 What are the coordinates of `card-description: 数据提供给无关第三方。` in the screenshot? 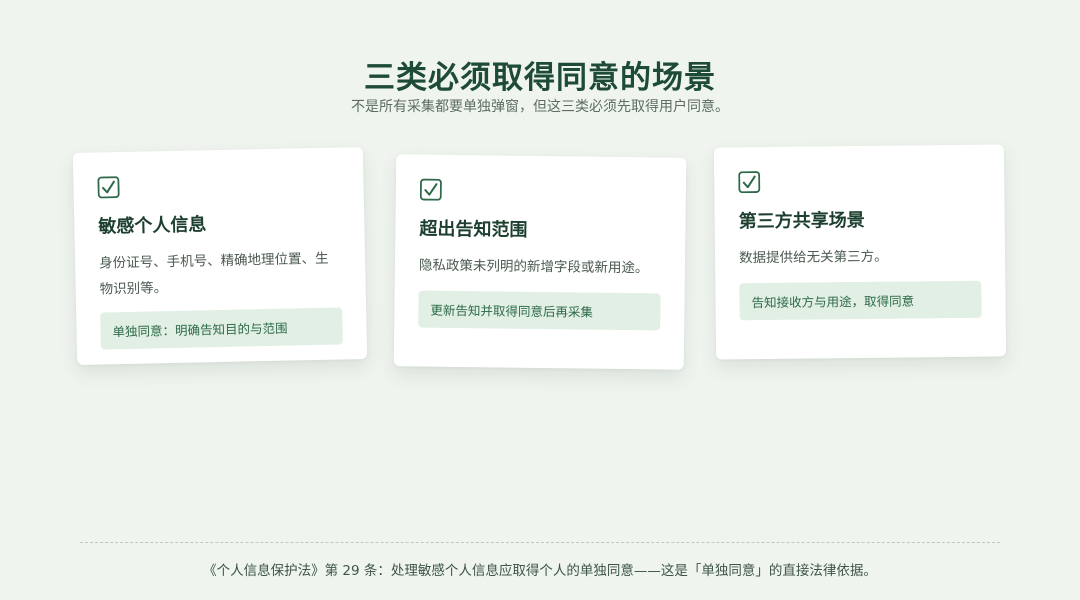 It's located at (813, 257).